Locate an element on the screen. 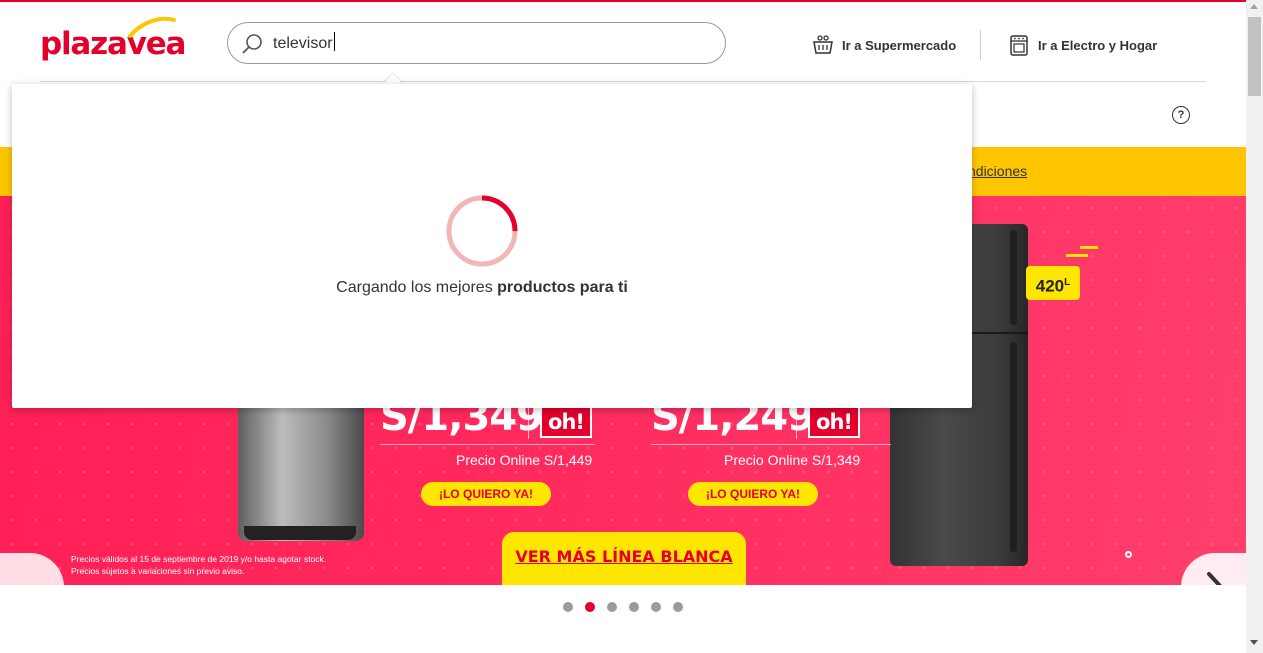  go-to-electro-hogar-label: Ir a Electro y Hogar is located at coordinates (1098, 45).